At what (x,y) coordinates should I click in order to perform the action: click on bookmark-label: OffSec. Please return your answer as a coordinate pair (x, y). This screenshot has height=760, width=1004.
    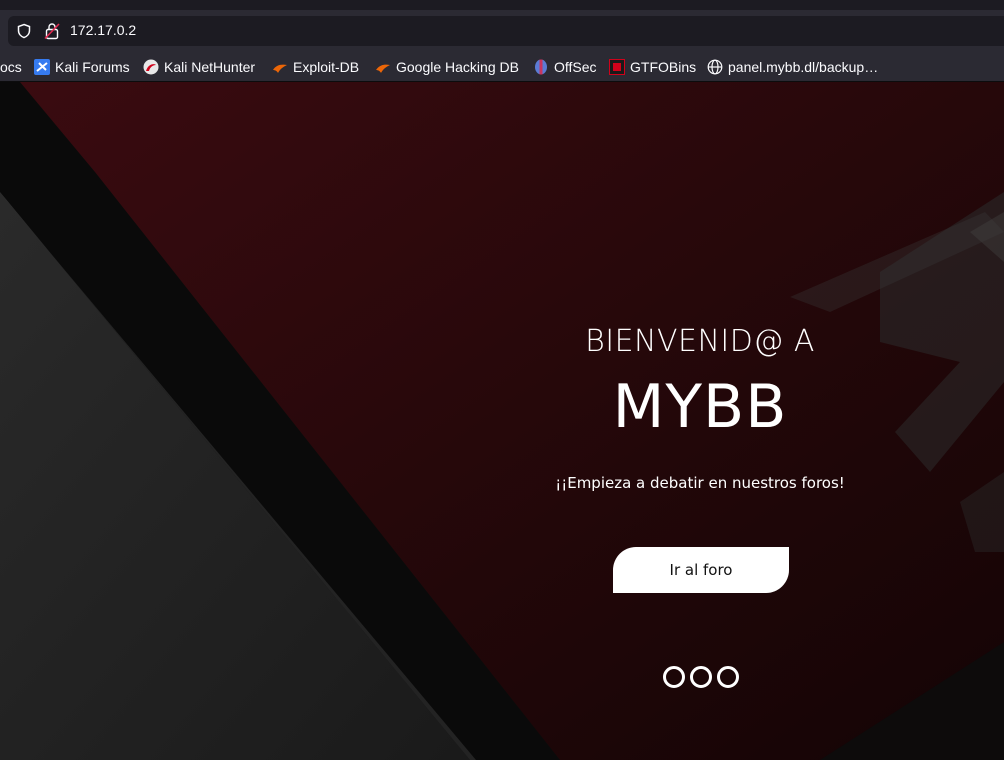
    Looking at the image, I should click on (575, 67).